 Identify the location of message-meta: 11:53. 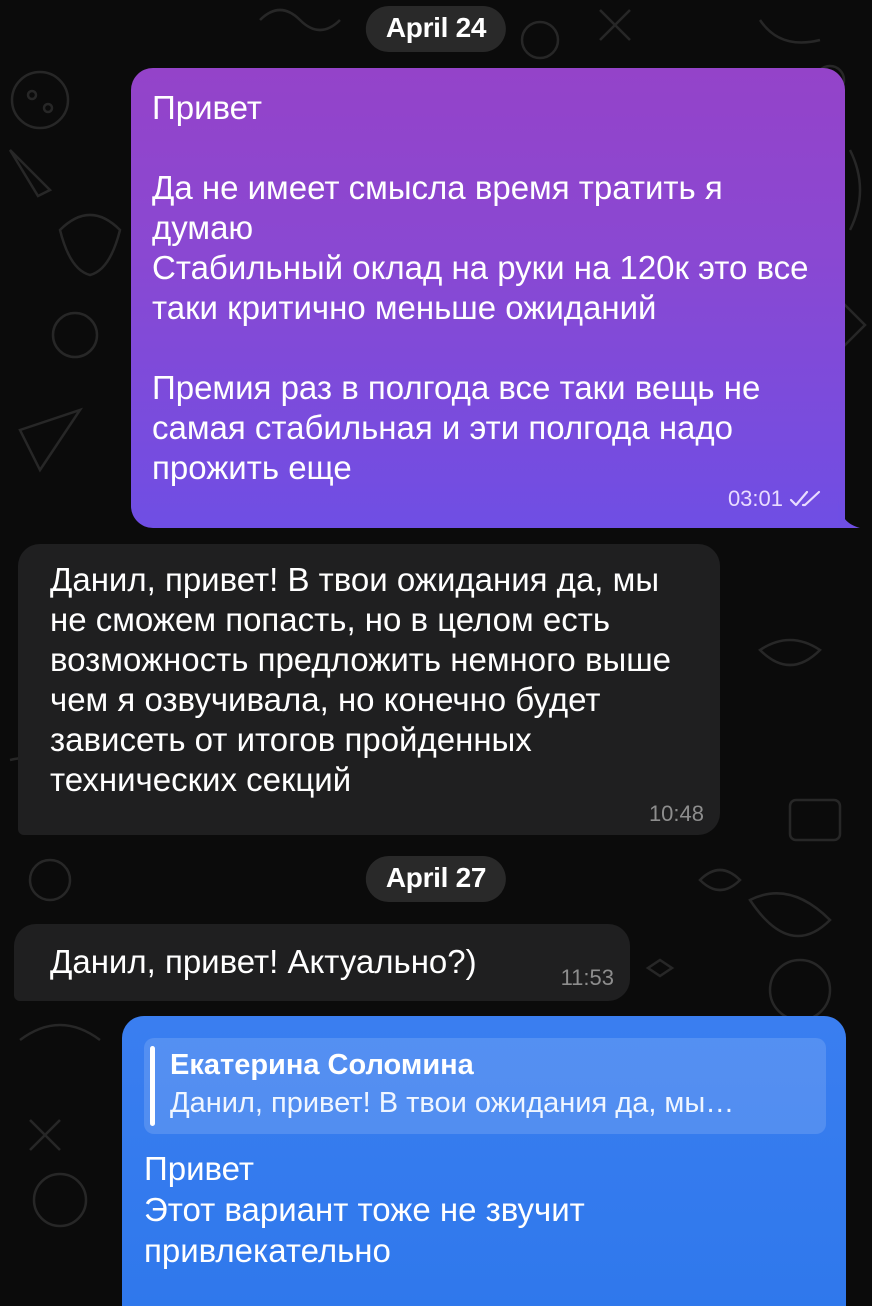
(587, 978).